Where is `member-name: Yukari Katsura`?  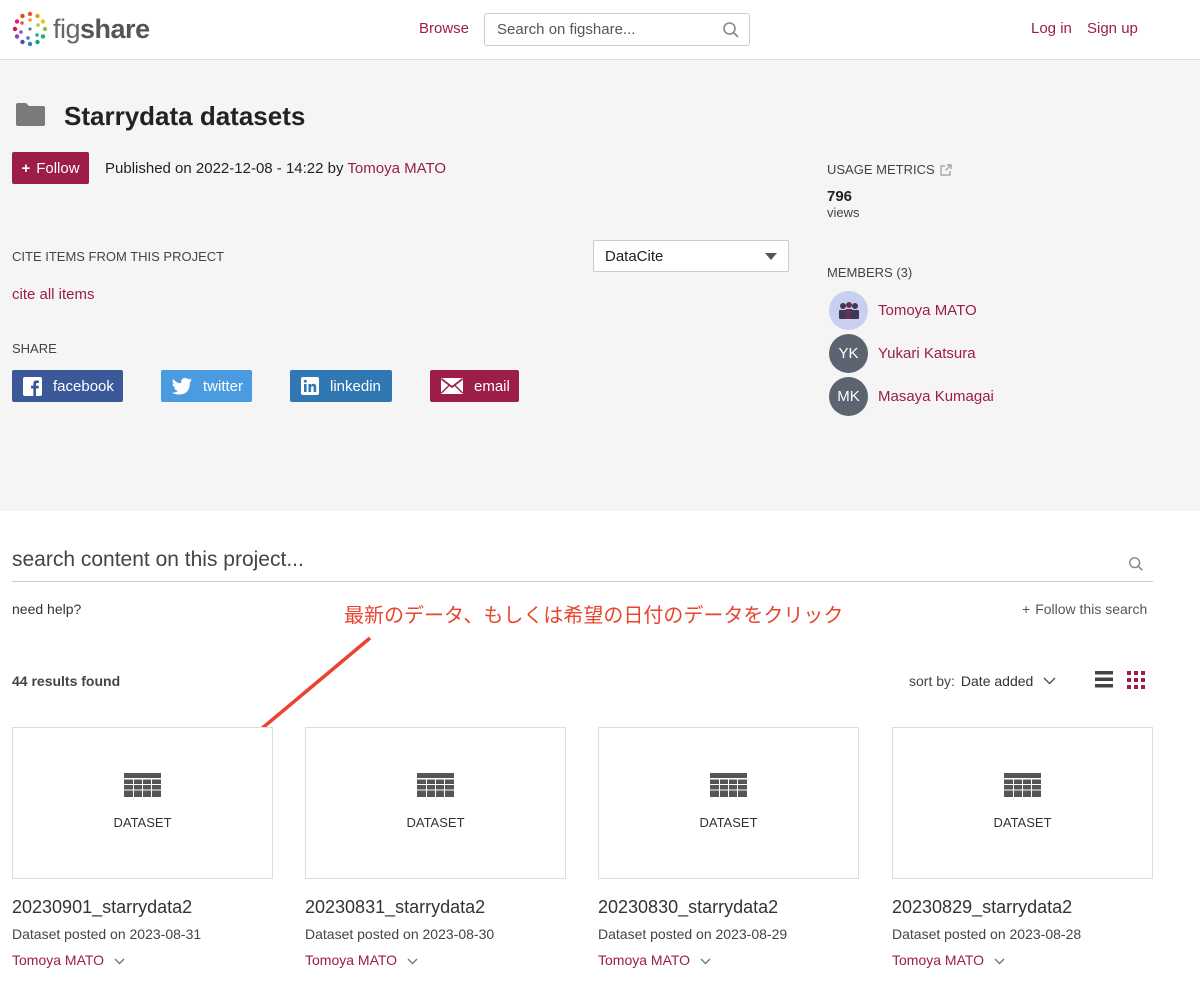
member-name: Yukari Katsura is located at coordinates (927, 353).